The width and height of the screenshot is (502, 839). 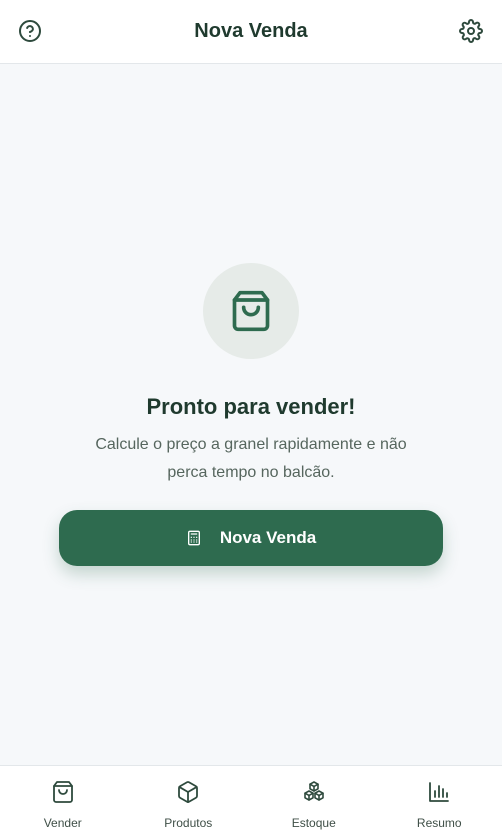 I want to click on app-header: Nova Venda, so click(x=251, y=32).